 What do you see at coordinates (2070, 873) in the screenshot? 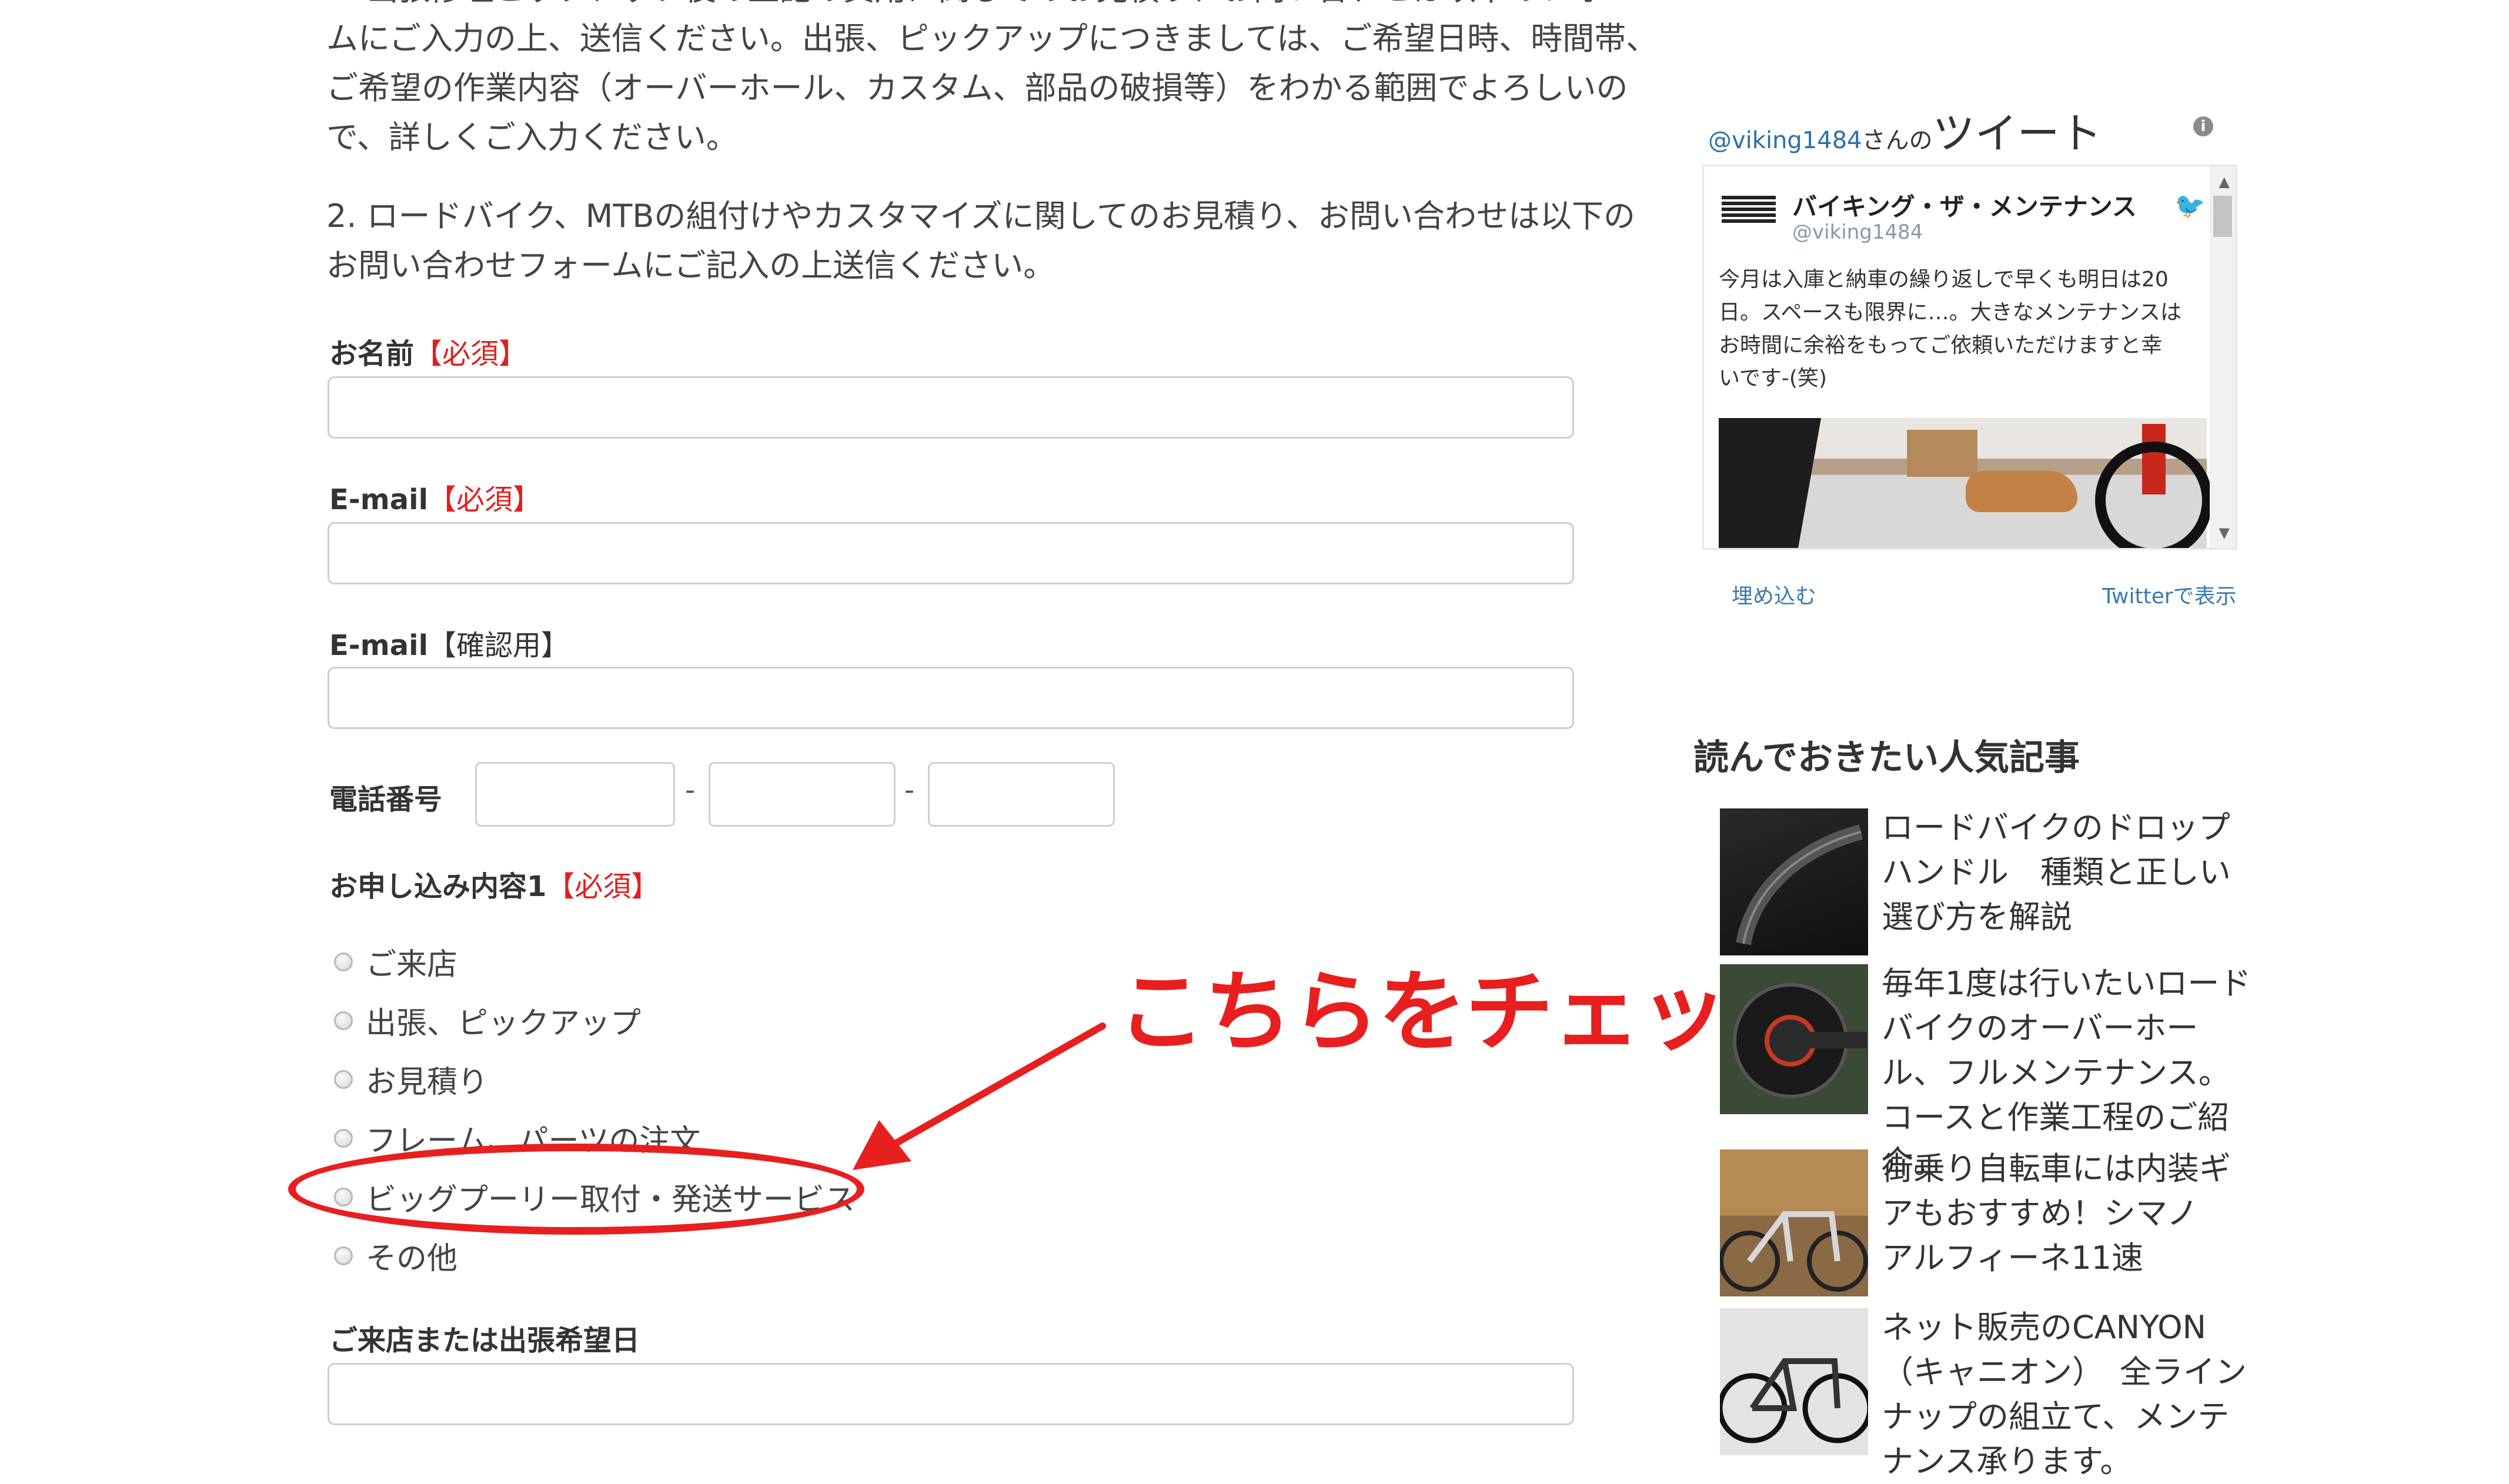
I see `article-title: ロードバイクのドロップハンドル 種類と正しい選び方を解説` at bounding box center [2070, 873].